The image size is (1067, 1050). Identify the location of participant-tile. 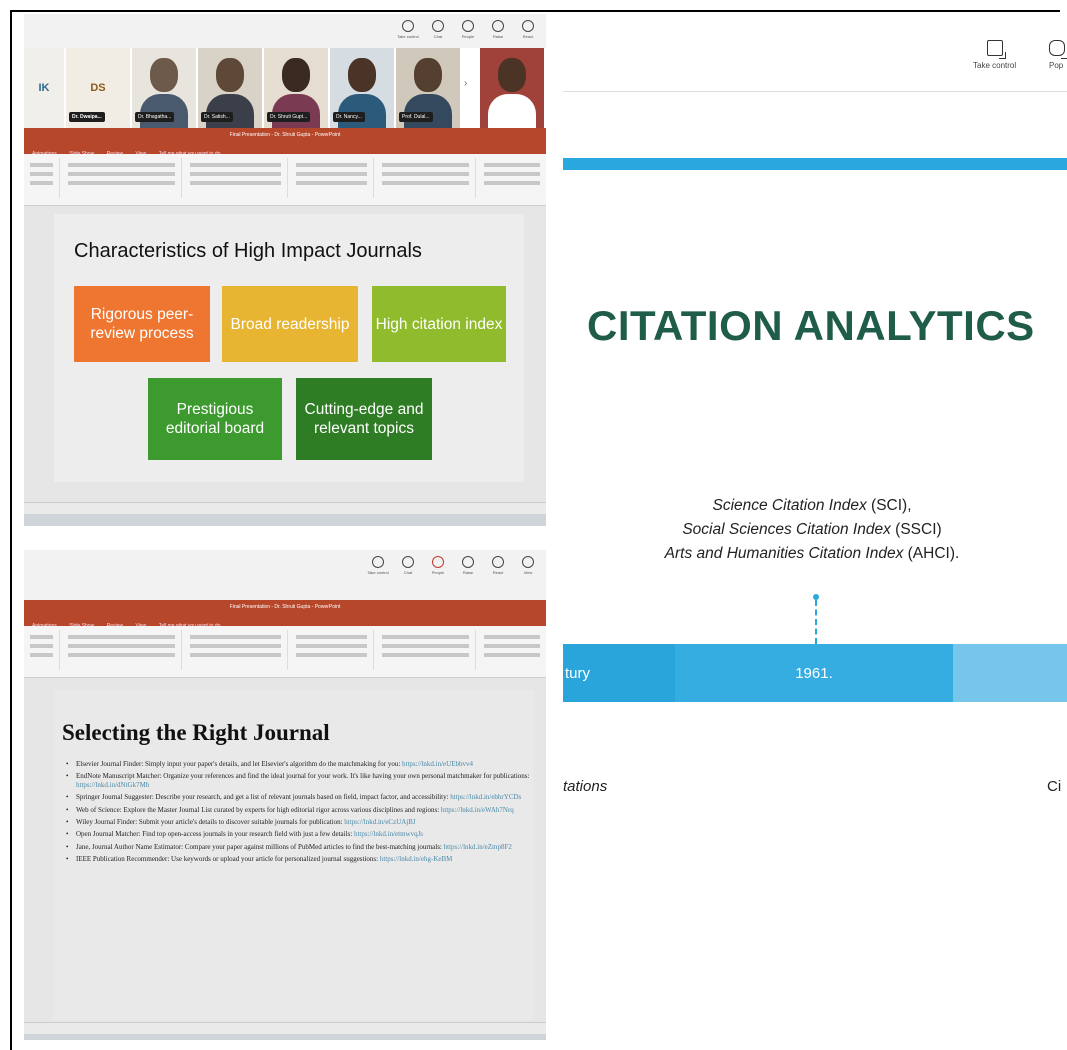
(512, 88).